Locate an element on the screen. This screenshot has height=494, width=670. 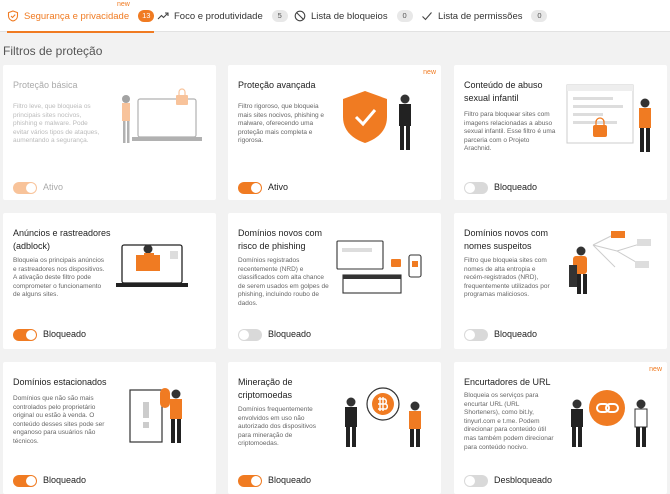
shield-person-illustration is located at coordinates (383, 118).